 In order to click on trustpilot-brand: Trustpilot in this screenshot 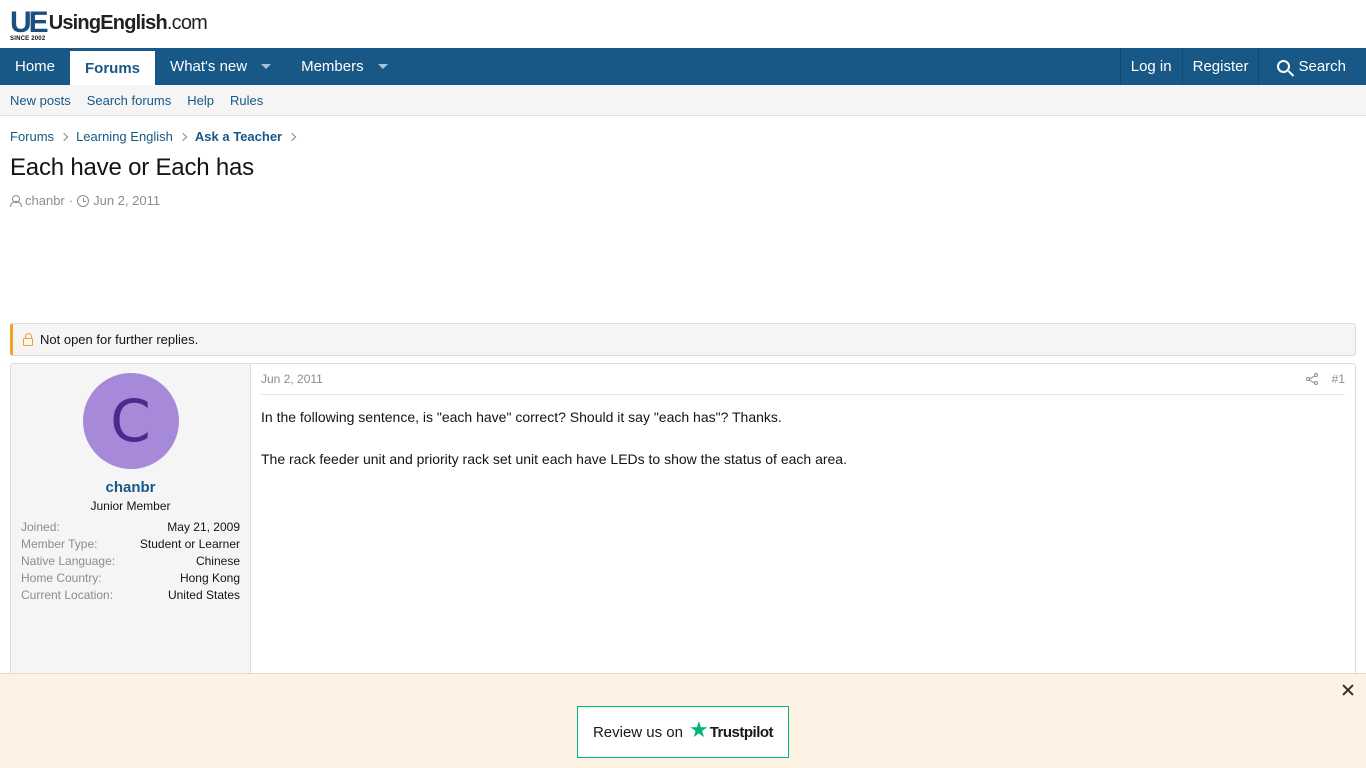, I will do `click(741, 732)`.